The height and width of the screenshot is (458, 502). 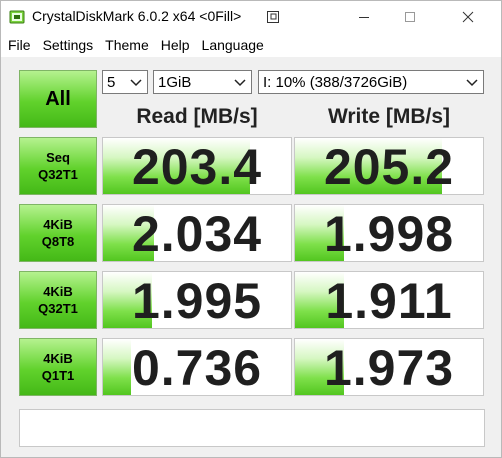 I want to click on read-result-value: 0.736, so click(x=197, y=368).